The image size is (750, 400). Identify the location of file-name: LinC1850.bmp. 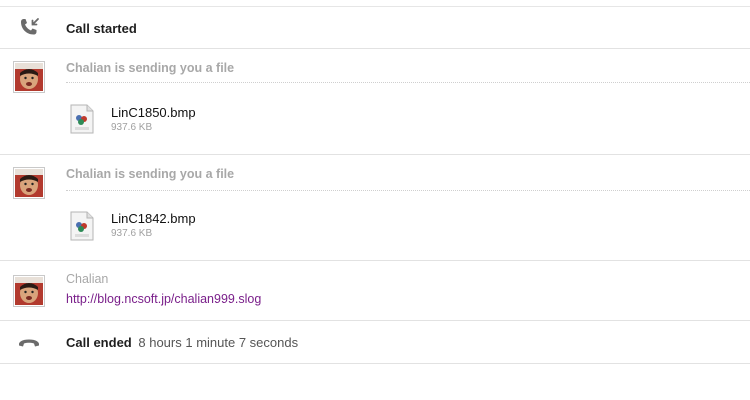
(153, 112).